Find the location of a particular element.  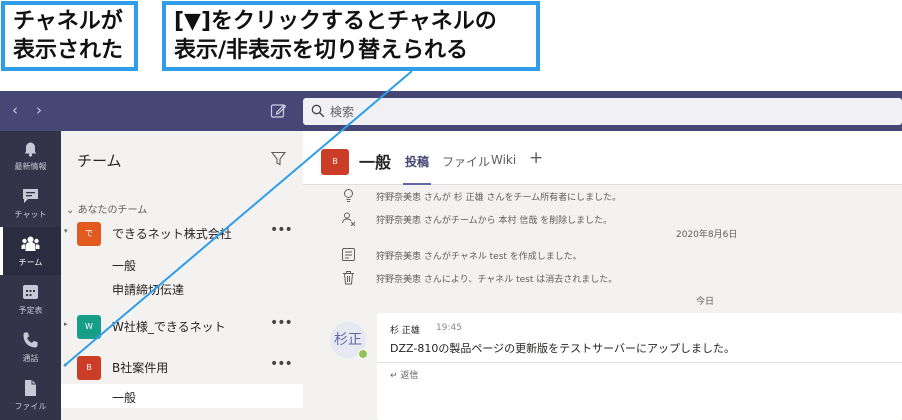

rail-item-calendar: 予定表 is located at coordinates (30, 299).